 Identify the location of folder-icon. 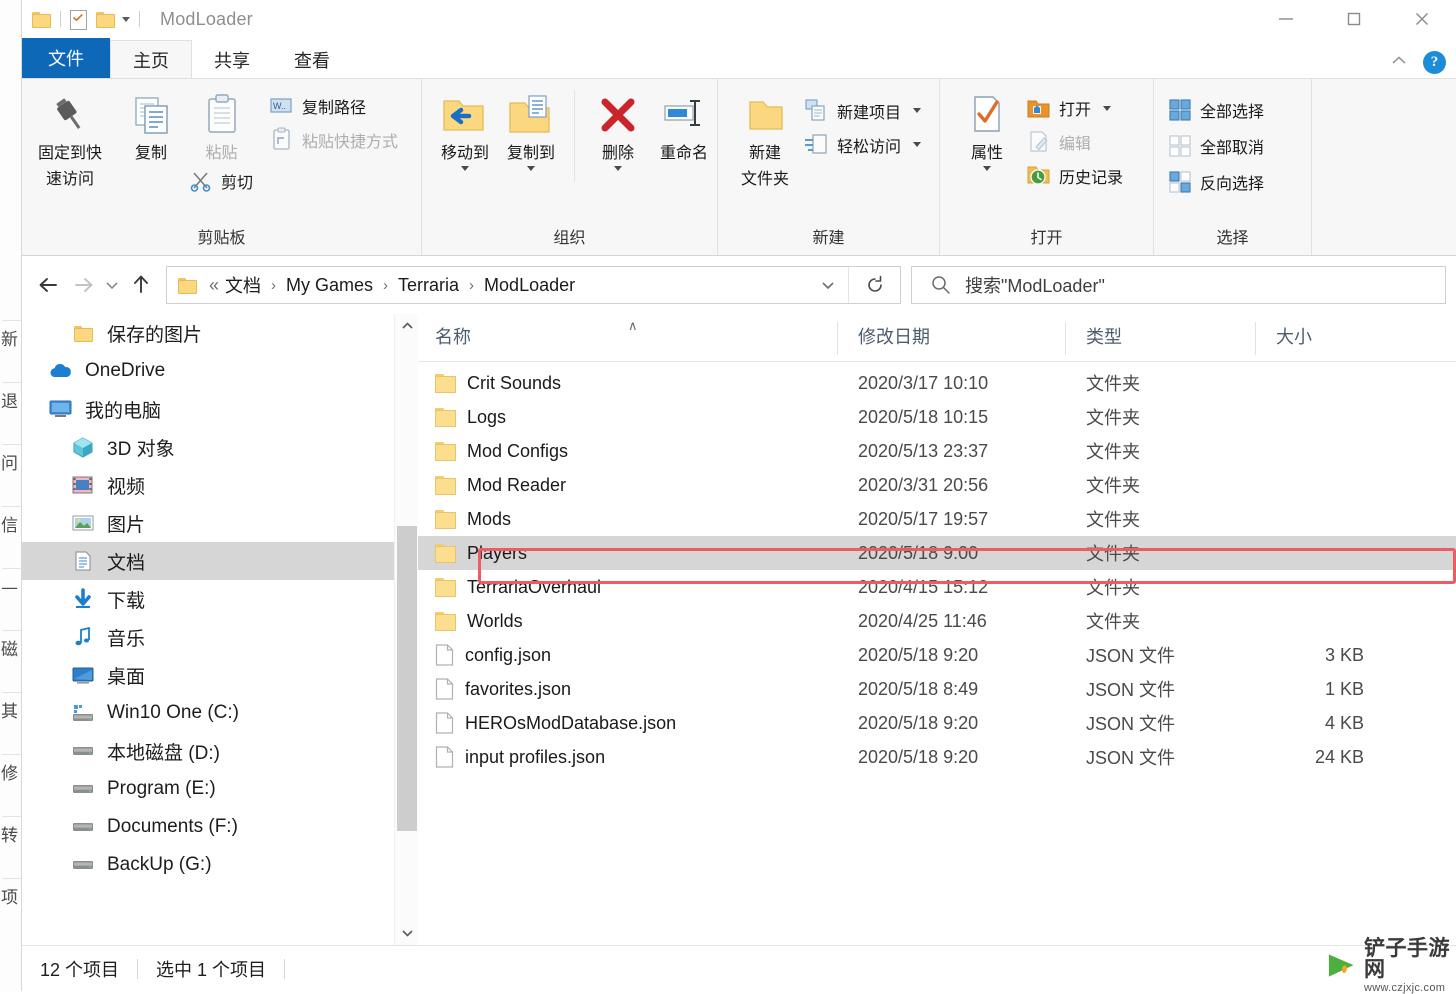
(41, 19).